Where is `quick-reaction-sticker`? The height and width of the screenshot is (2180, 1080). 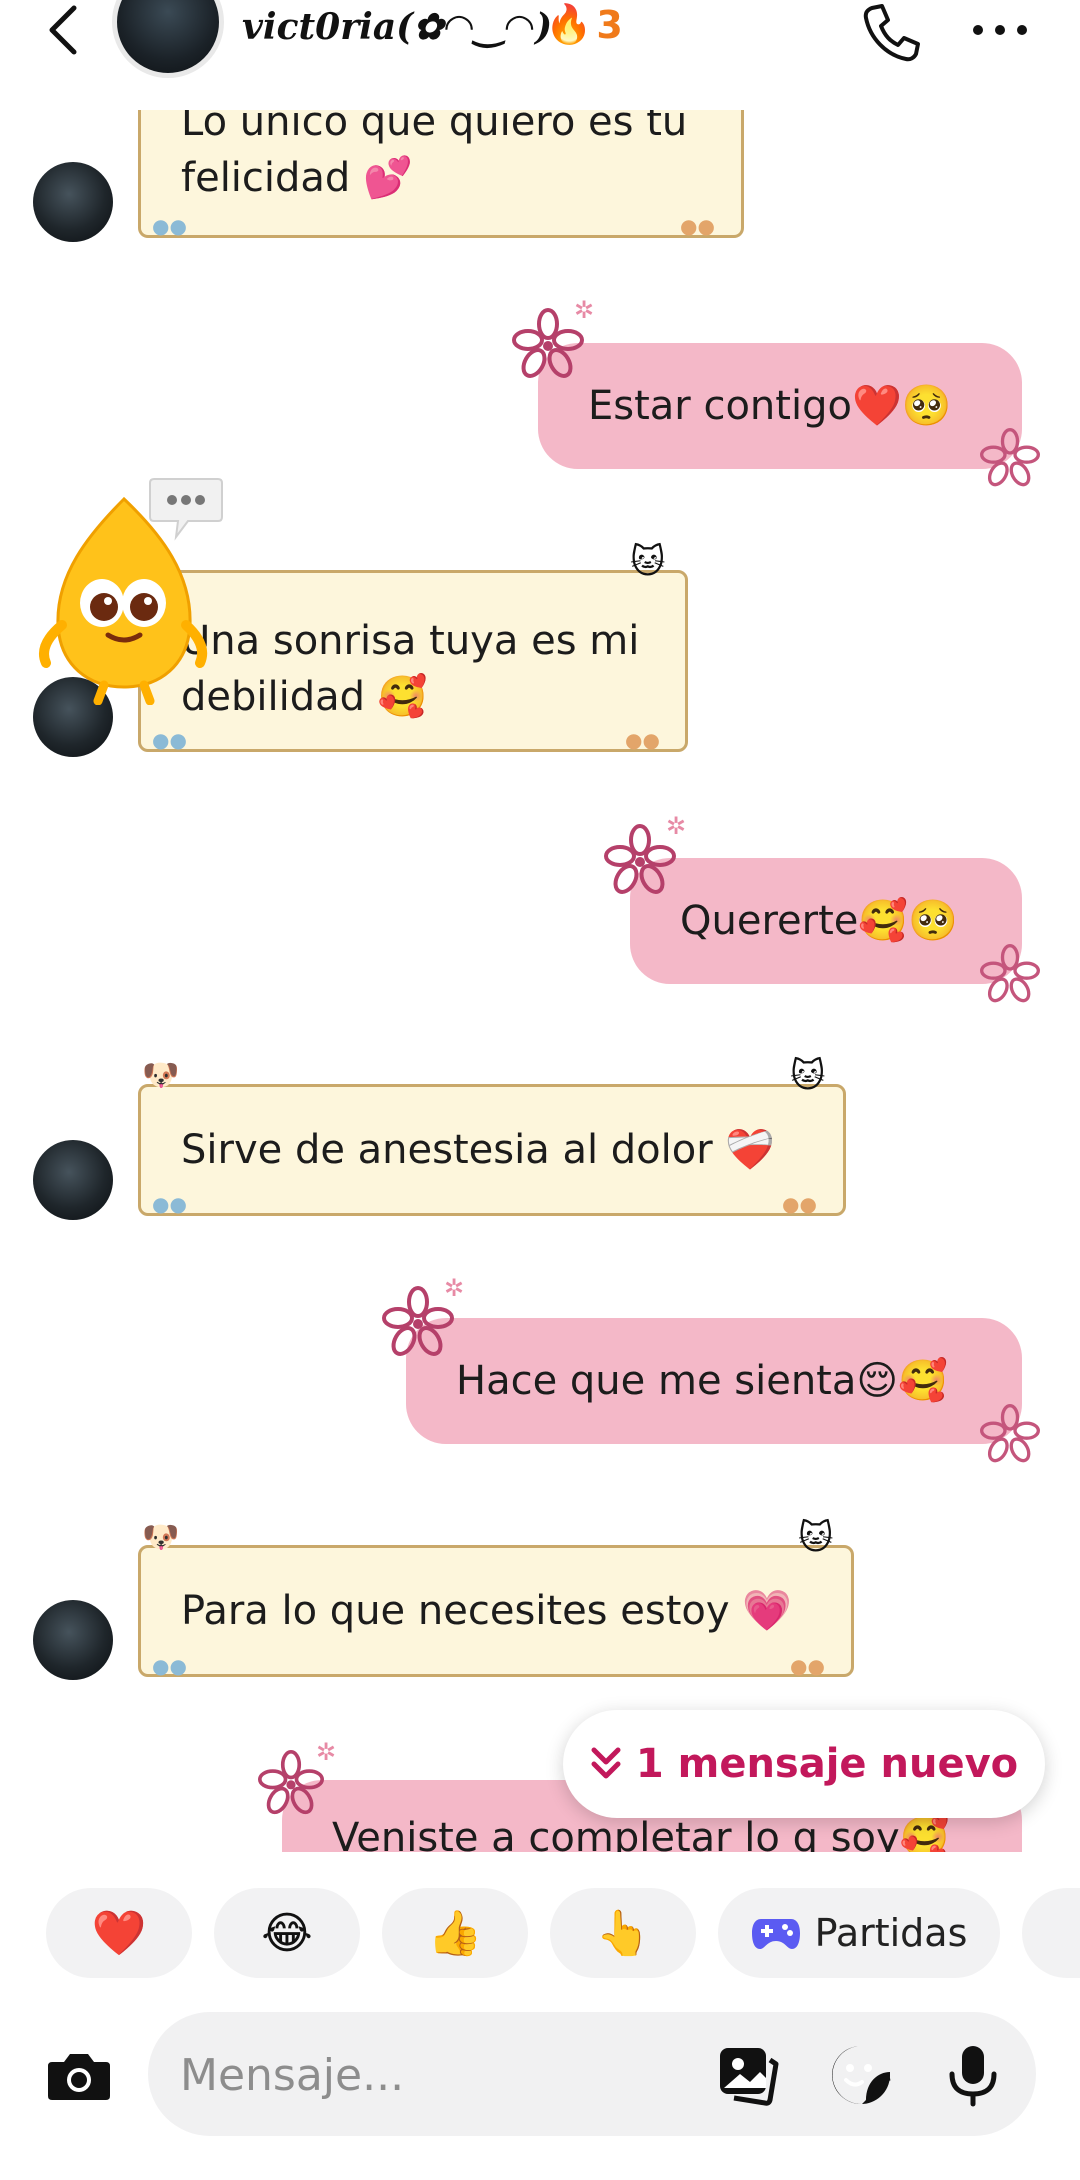
quick-reaction-sticker is located at coordinates (1051, 1933).